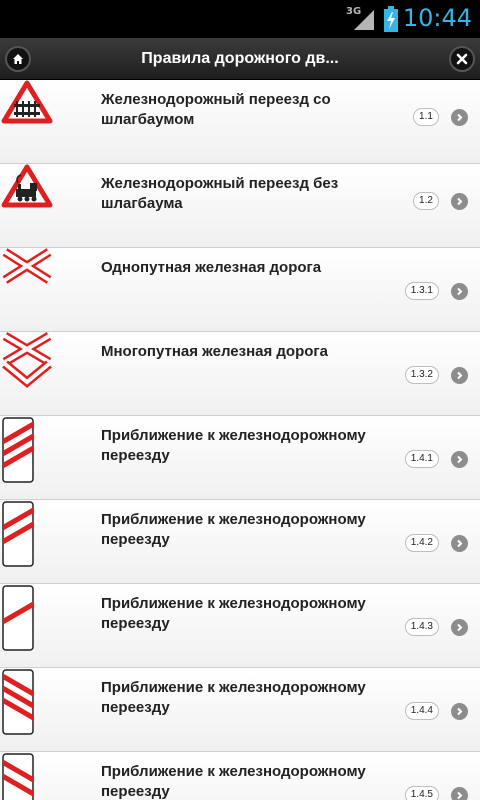 This screenshot has width=480, height=800. I want to click on item-label: Однопутная железная дорога, so click(211, 267).